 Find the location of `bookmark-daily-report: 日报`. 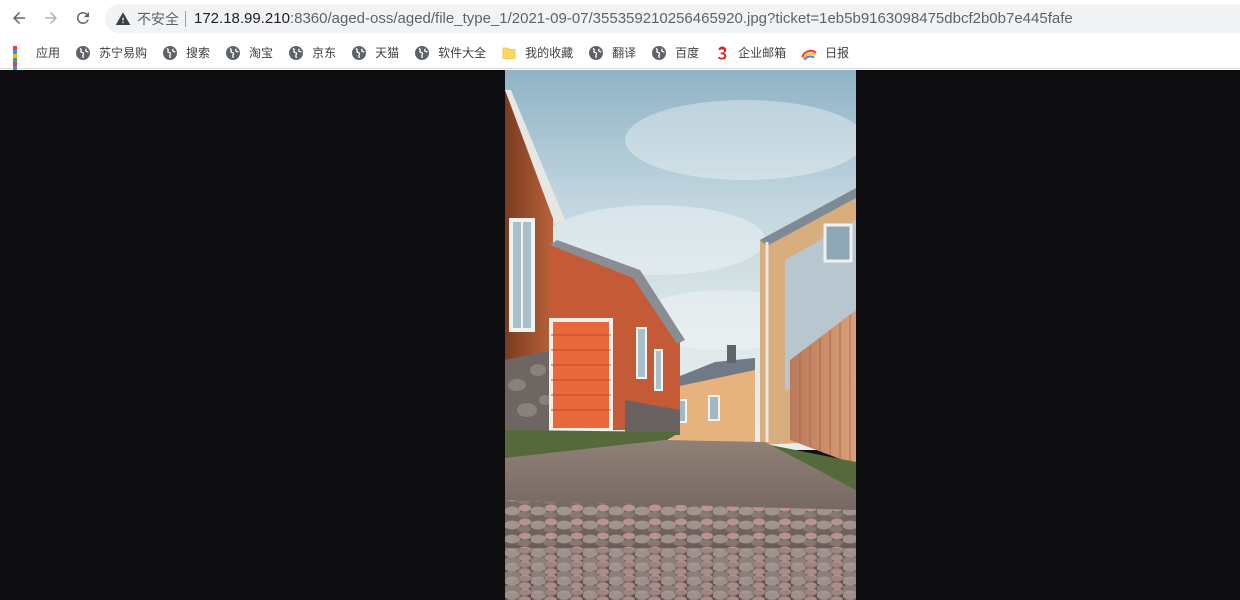

bookmark-daily-report: 日报 is located at coordinates (827, 53).